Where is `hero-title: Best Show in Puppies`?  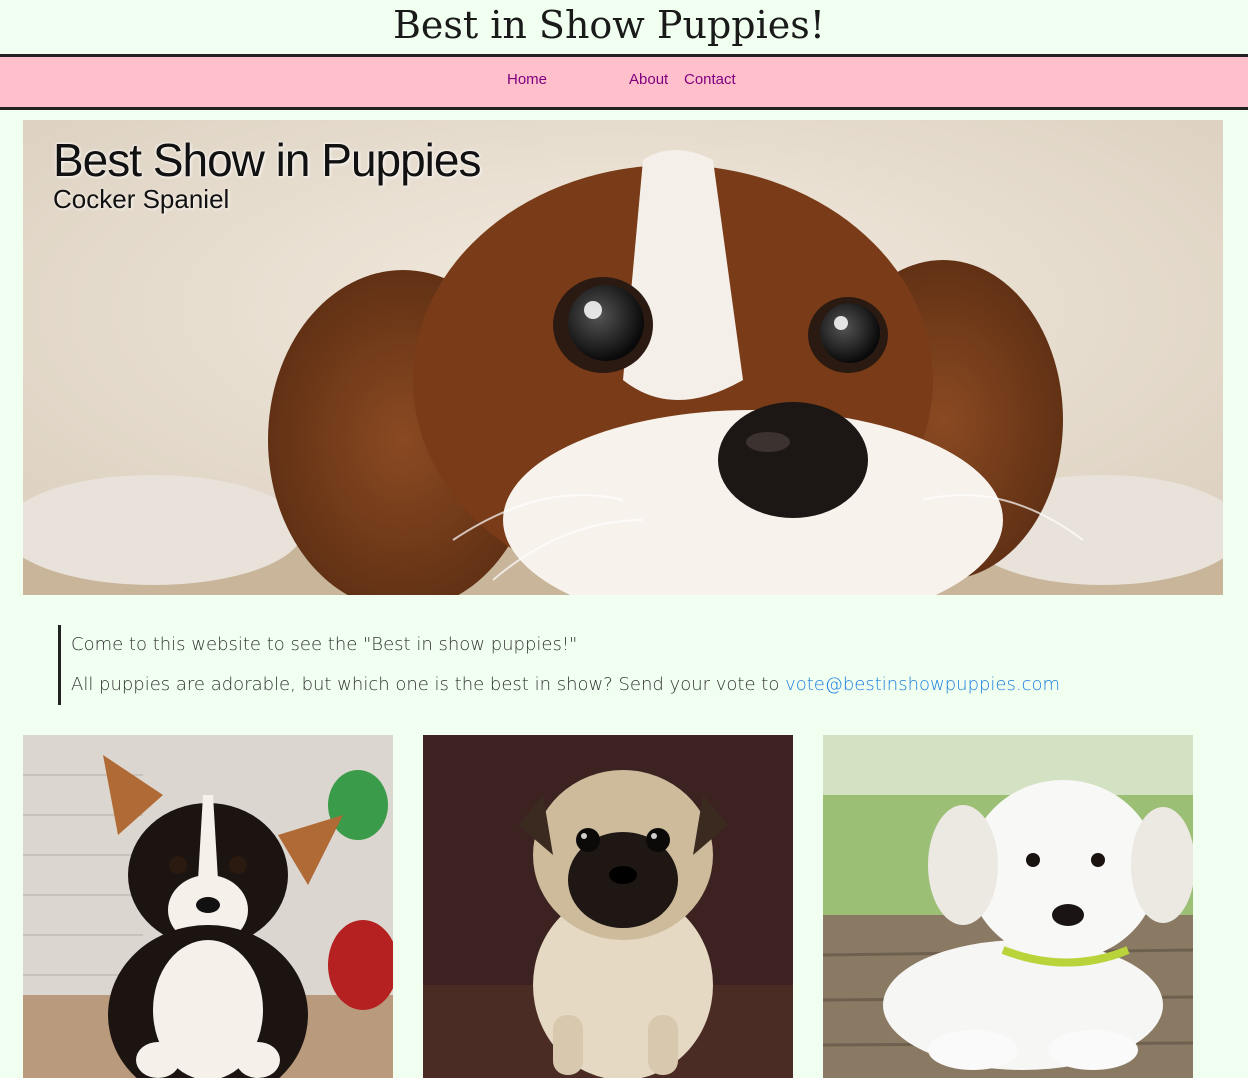
hero-title: Best Show in Puppies is located at coordinates (267, 160).